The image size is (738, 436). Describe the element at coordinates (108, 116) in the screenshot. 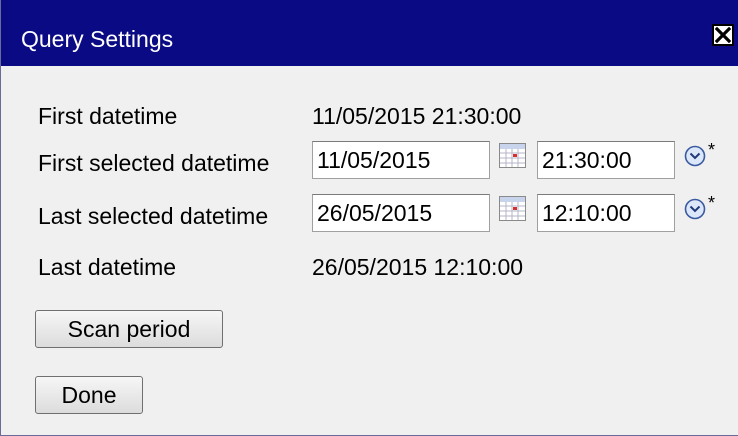

I see `first-datetime-label: First datetime` at that location.